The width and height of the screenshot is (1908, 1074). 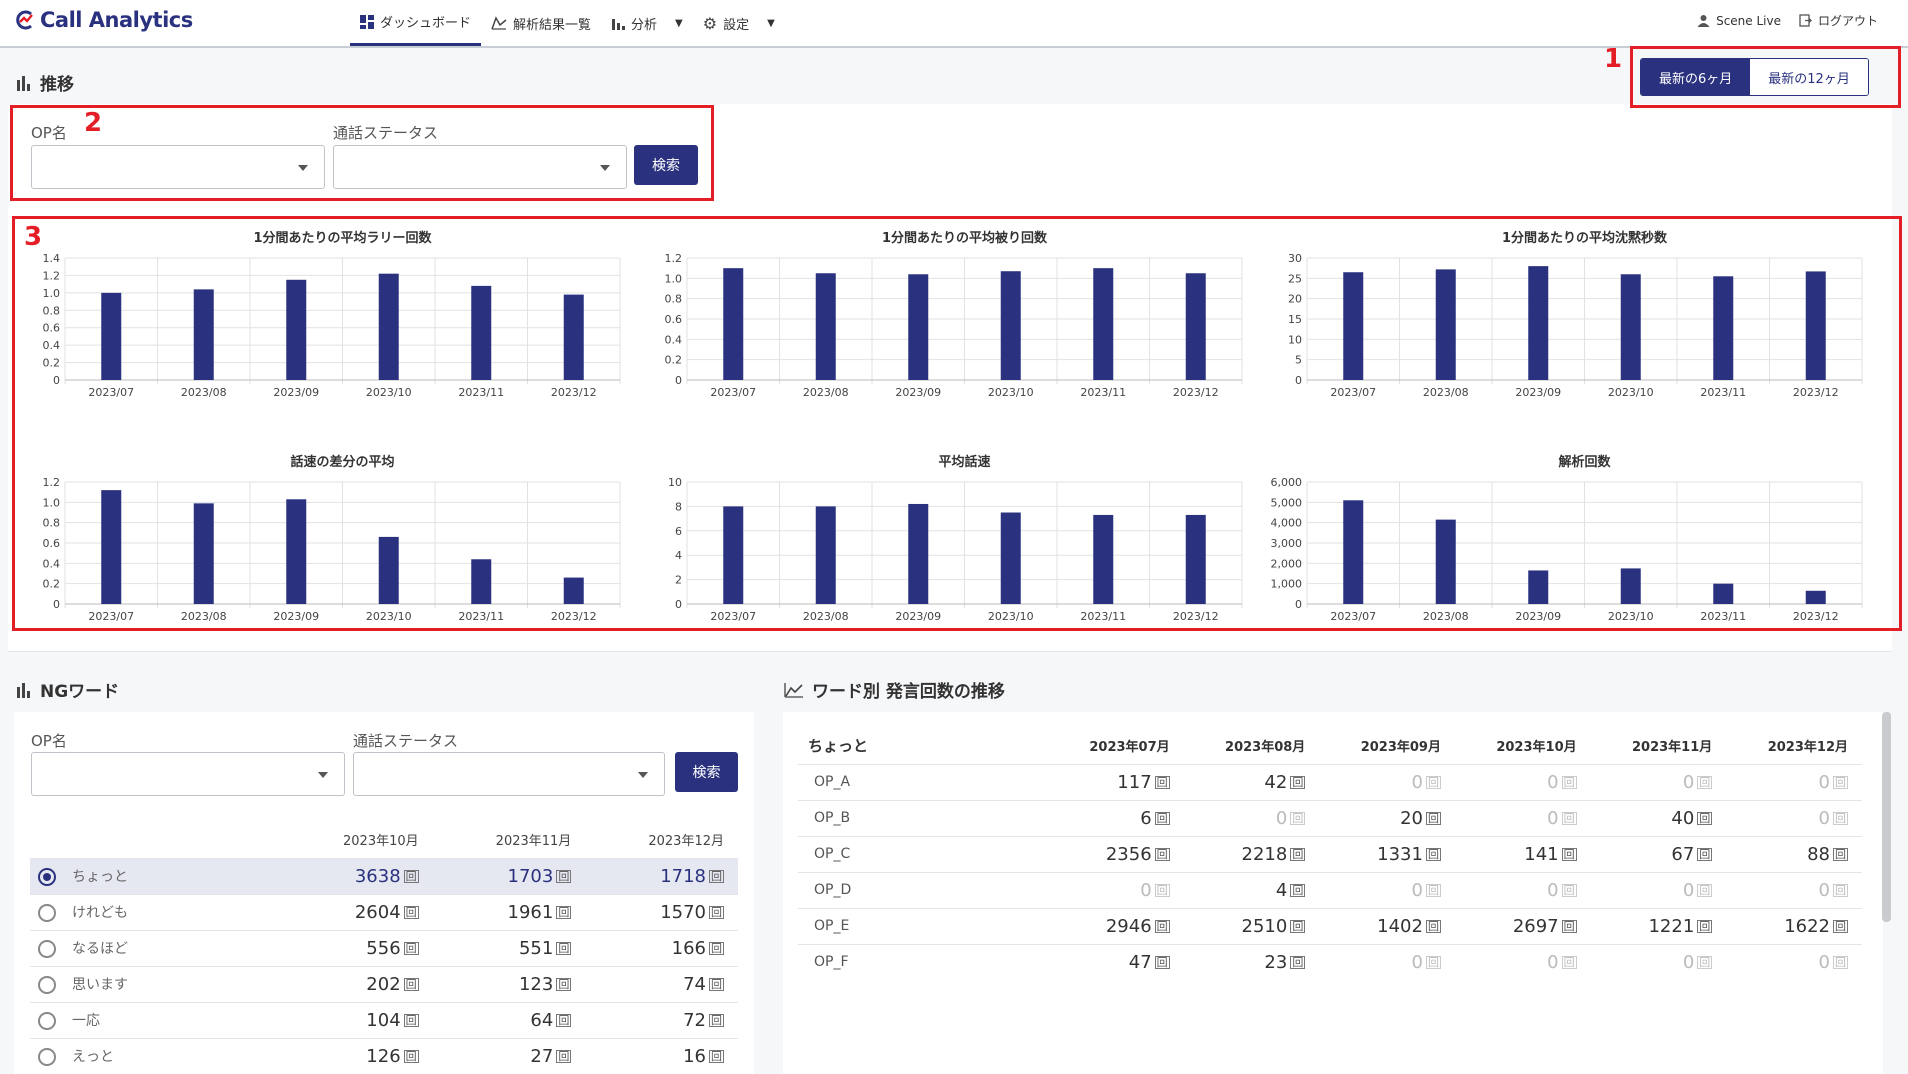 I want to click on word-count-value: 0, so click(x=1688, y=962).